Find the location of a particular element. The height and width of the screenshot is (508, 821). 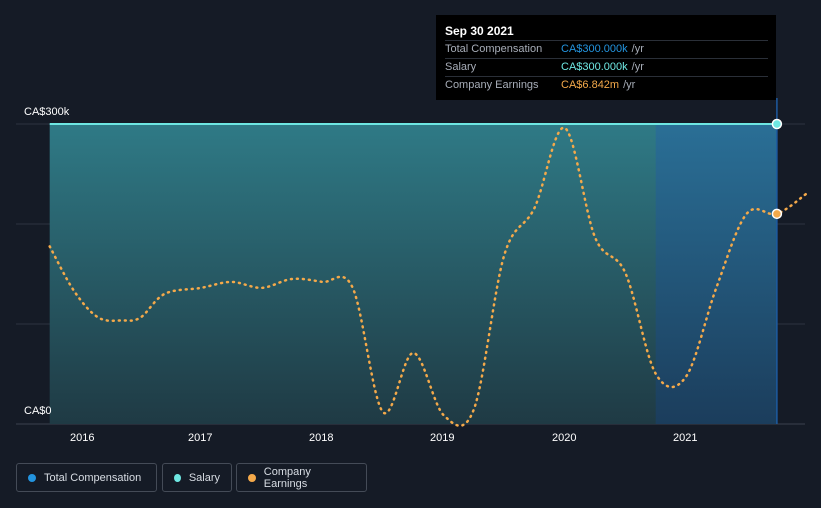

x-tick-label-2018: 2018 is located at coordinates (321, 438).